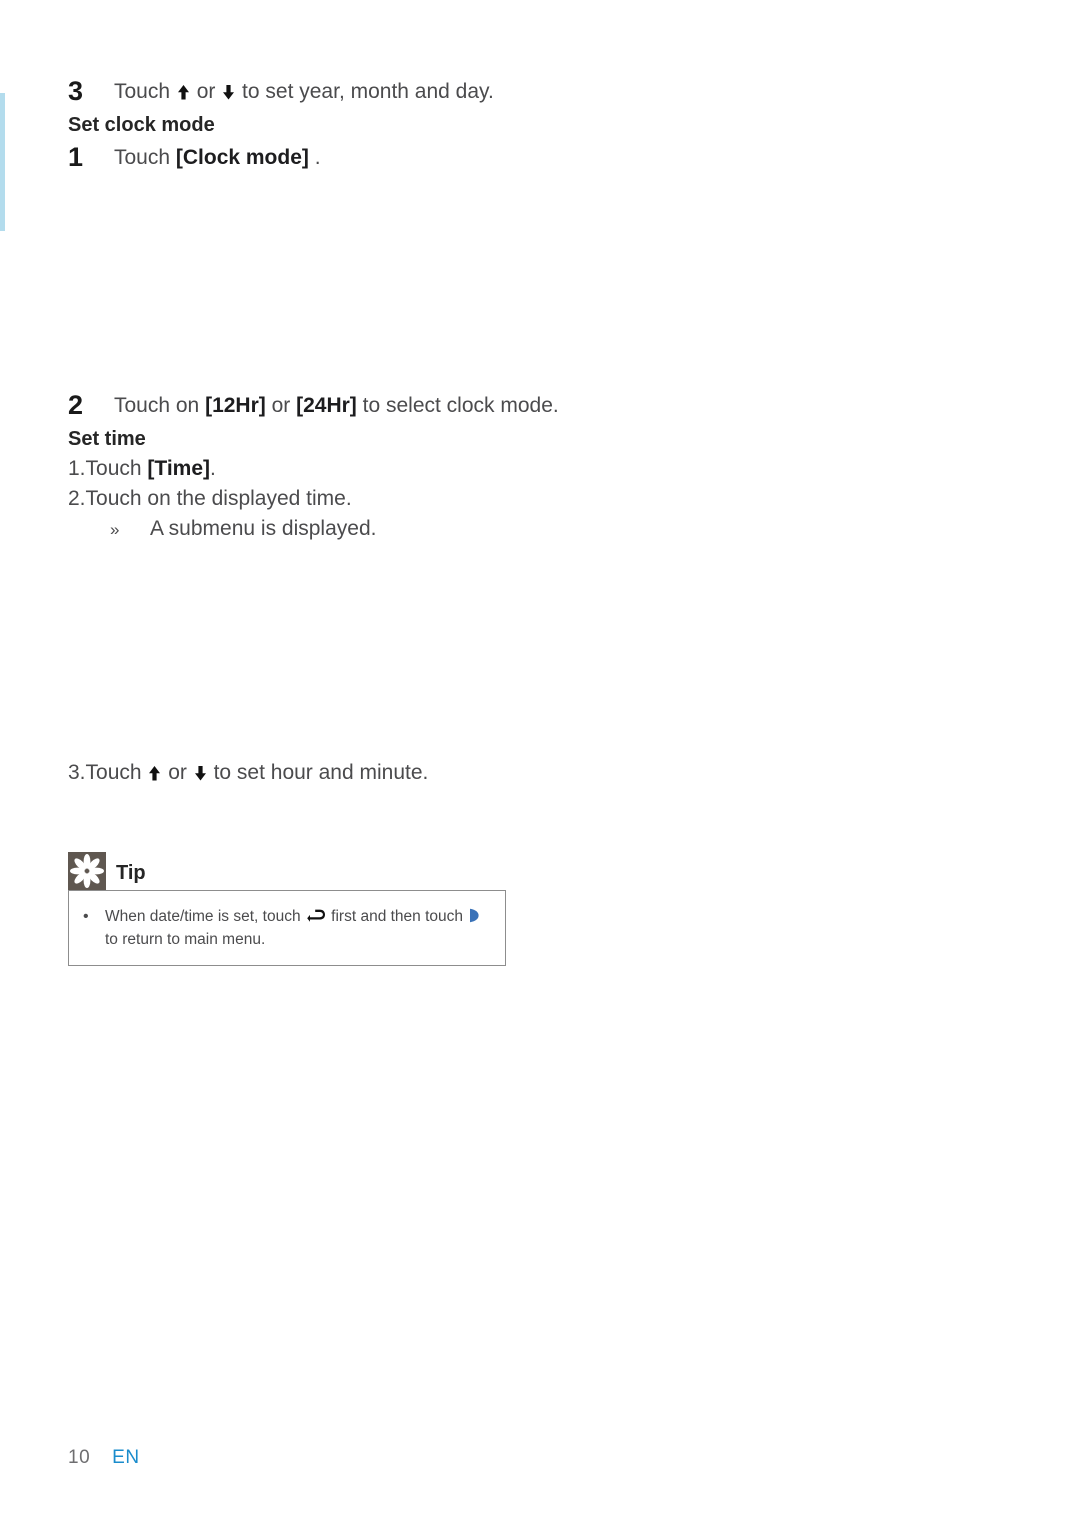  What do you see at coordinates (242, 157) in the screenshot?
I see `menu-item-clock-mode: [Clock mode]` at bounding box center [242, 157].